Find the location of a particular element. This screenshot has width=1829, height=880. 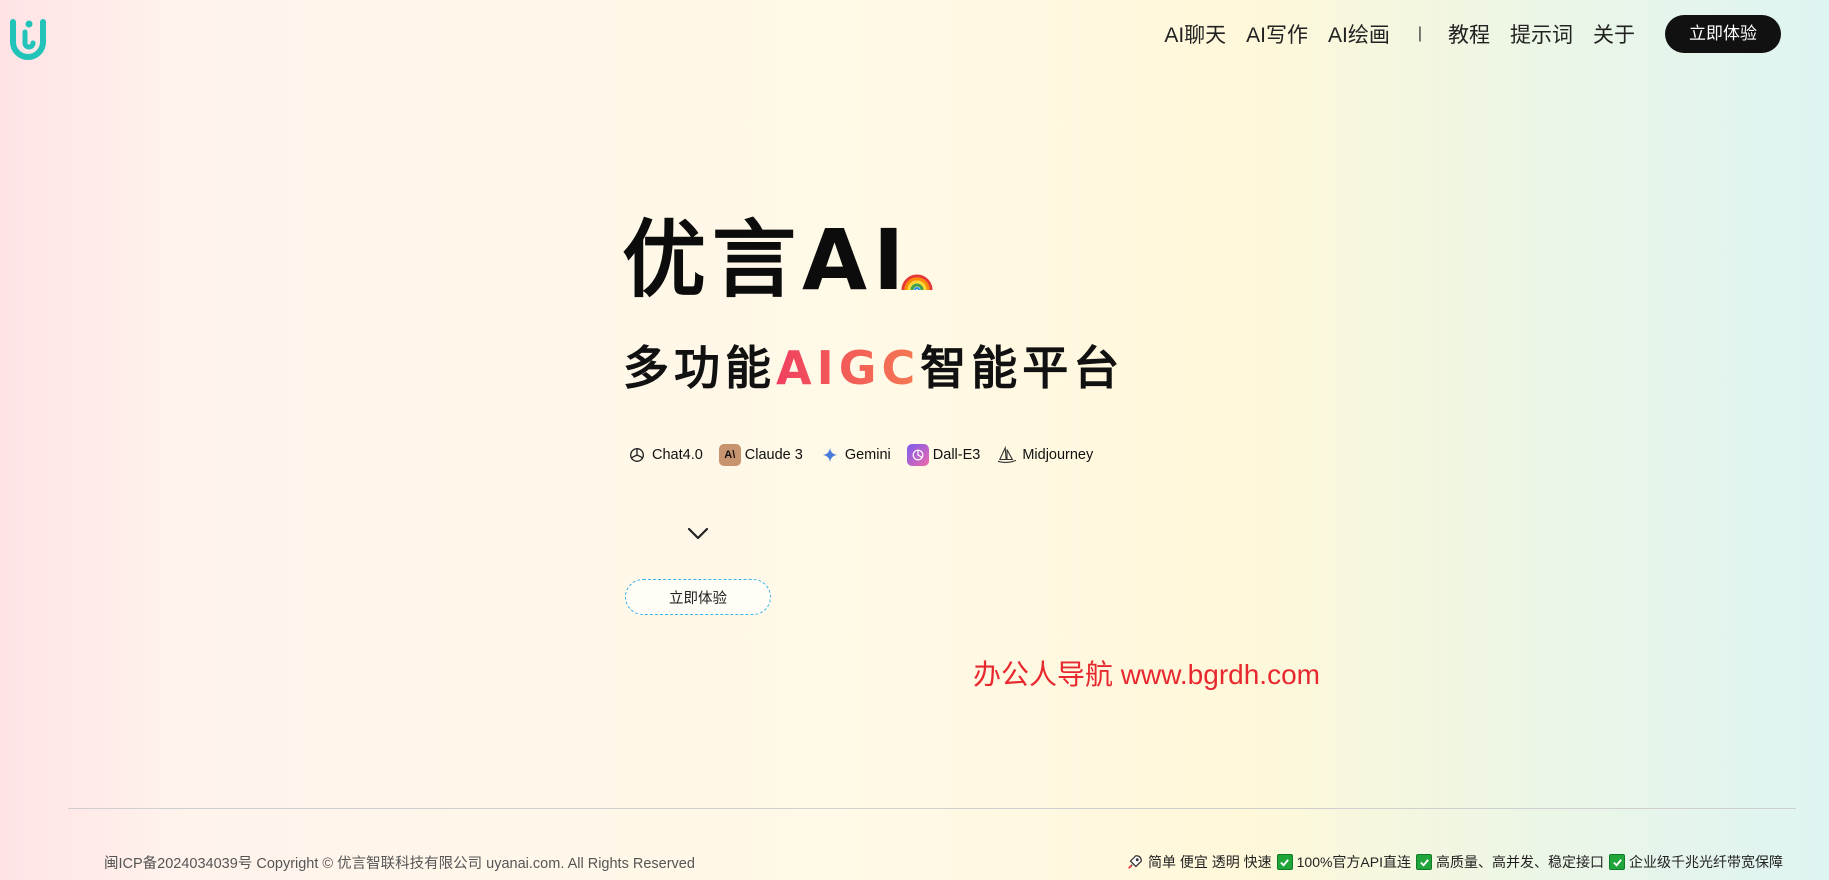

model-dalle: Dall-E3 is located at coordinates (943, 455).